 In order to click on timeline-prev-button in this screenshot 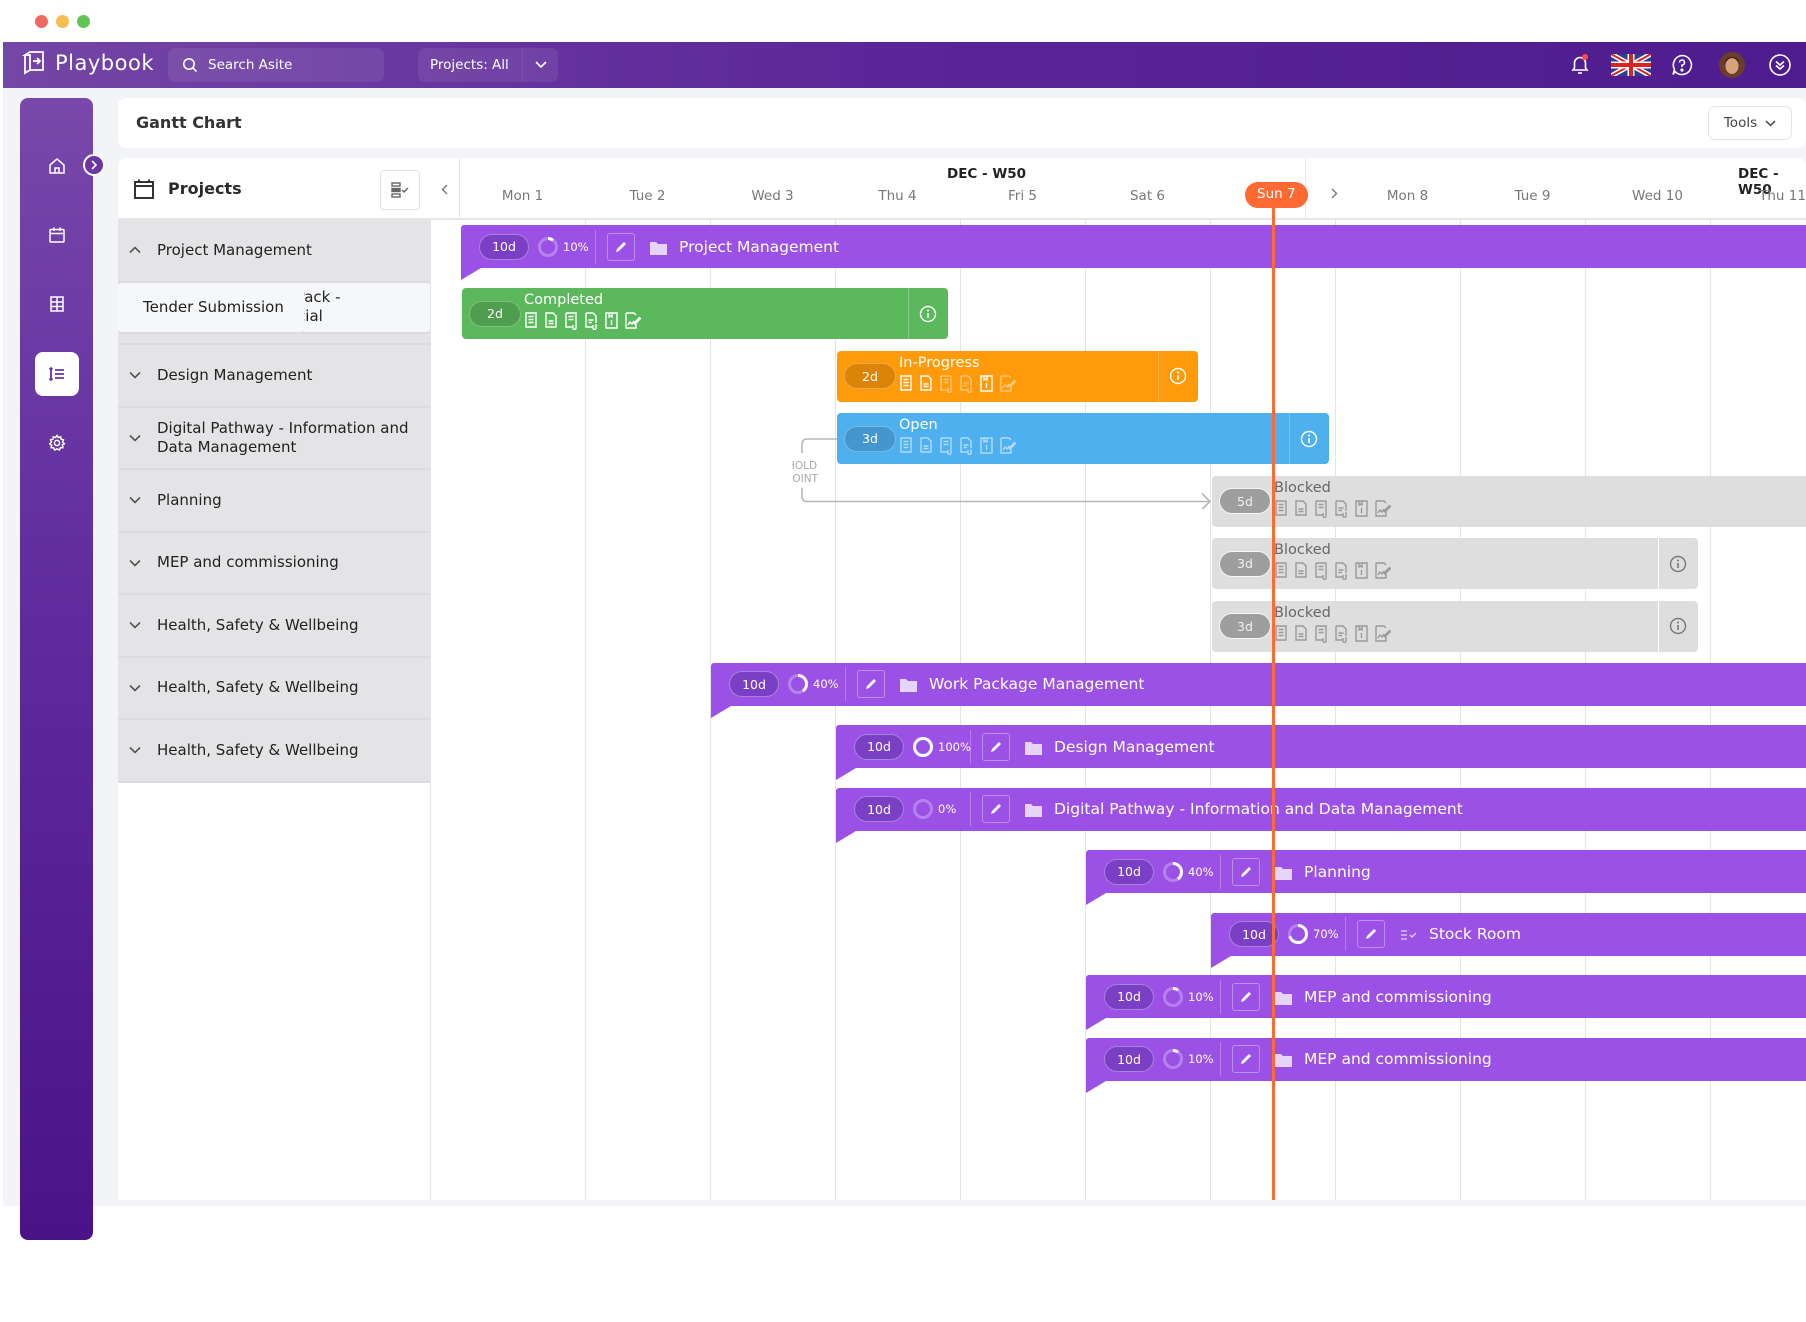, I will do `click(445, 189)`.